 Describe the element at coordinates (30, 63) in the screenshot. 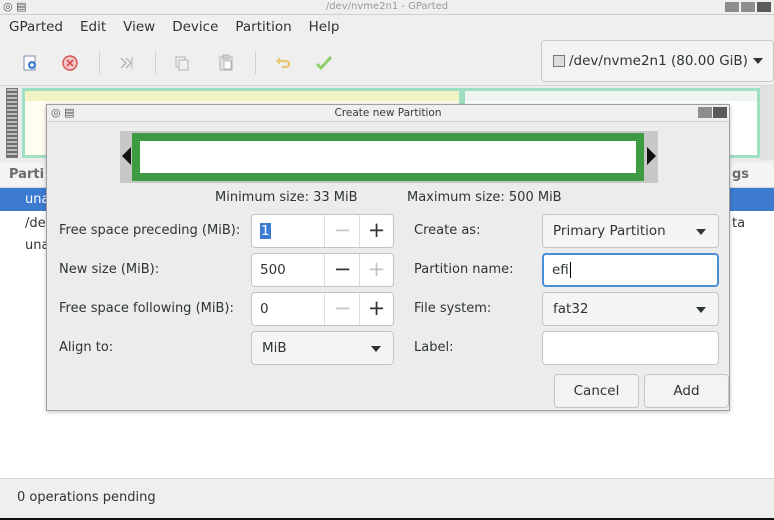

I see `new-partition-icon` at that location.